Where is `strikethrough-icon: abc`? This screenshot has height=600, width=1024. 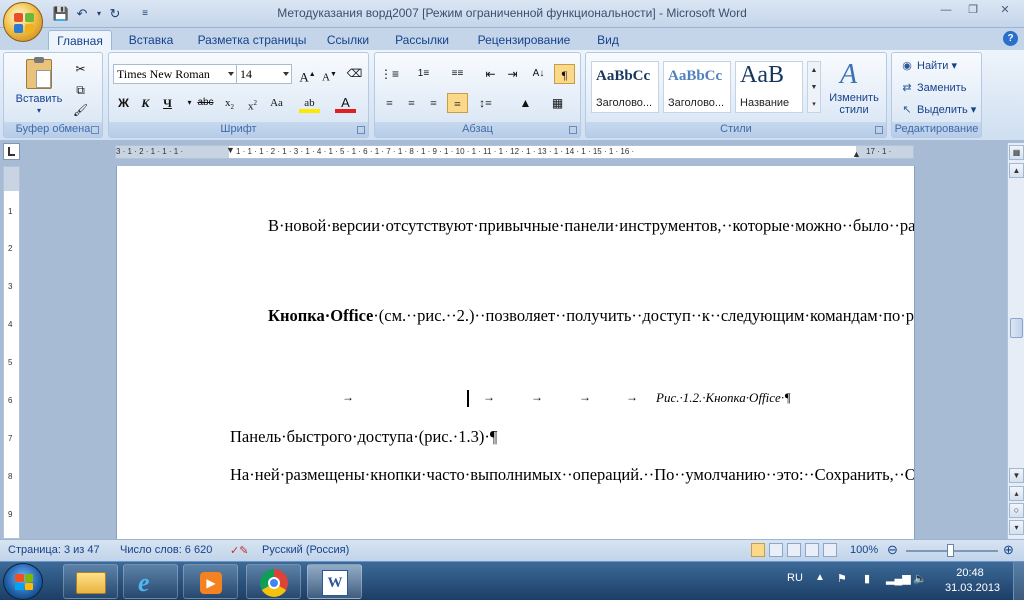
strikethrough-icon: abc is located at coordinates (205, 103).